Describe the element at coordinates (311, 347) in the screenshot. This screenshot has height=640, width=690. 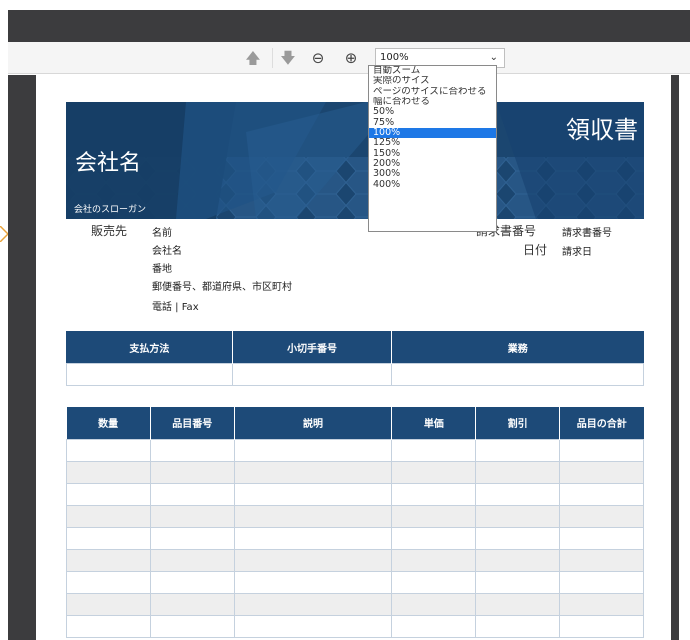
I see `check-number-header: 小切手番号` at that location.